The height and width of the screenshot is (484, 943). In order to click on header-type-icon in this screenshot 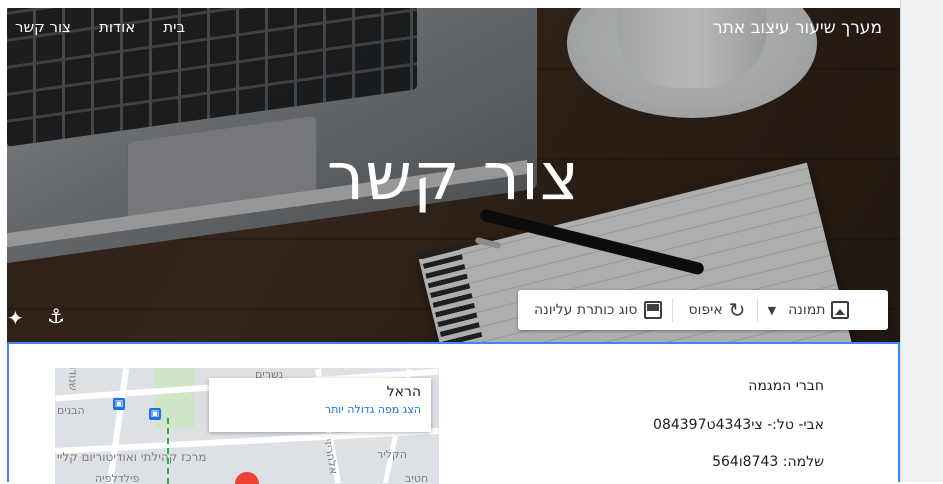, I will do `click(652, 310)`.